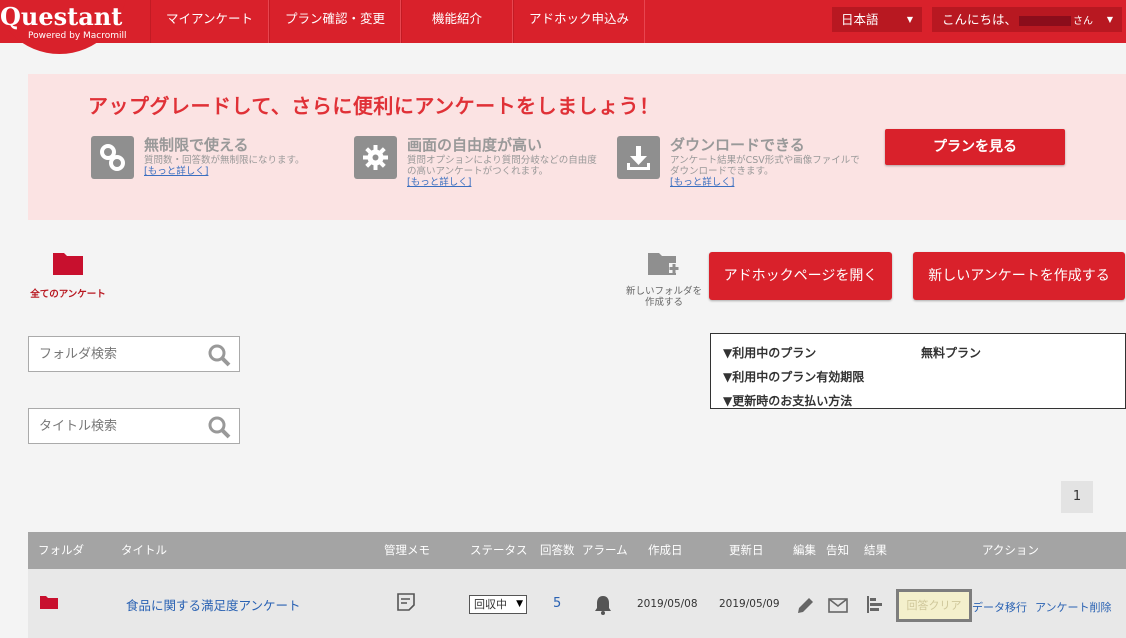 This screenshot has width=1126, height=638. Describe the element at coordinates (999, 607) in the screenshot. I see `data-migration-link: データ移行` at that location.